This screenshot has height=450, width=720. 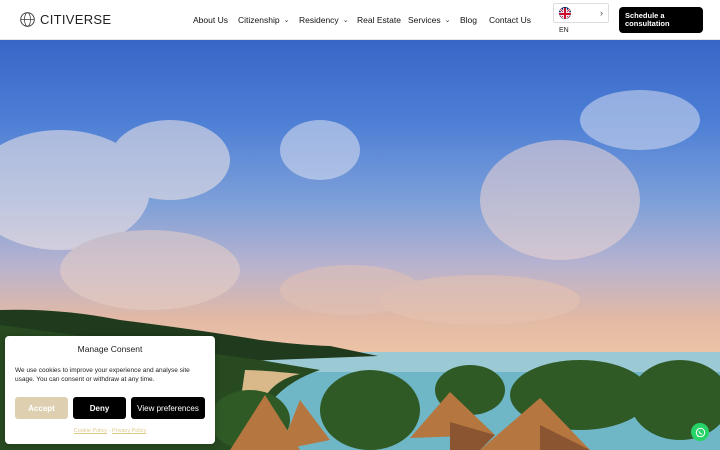 What do you see at coordinates (319, 20) in the screenshot?
I see `nav-label: Residency` at bounding box center [319, 20].